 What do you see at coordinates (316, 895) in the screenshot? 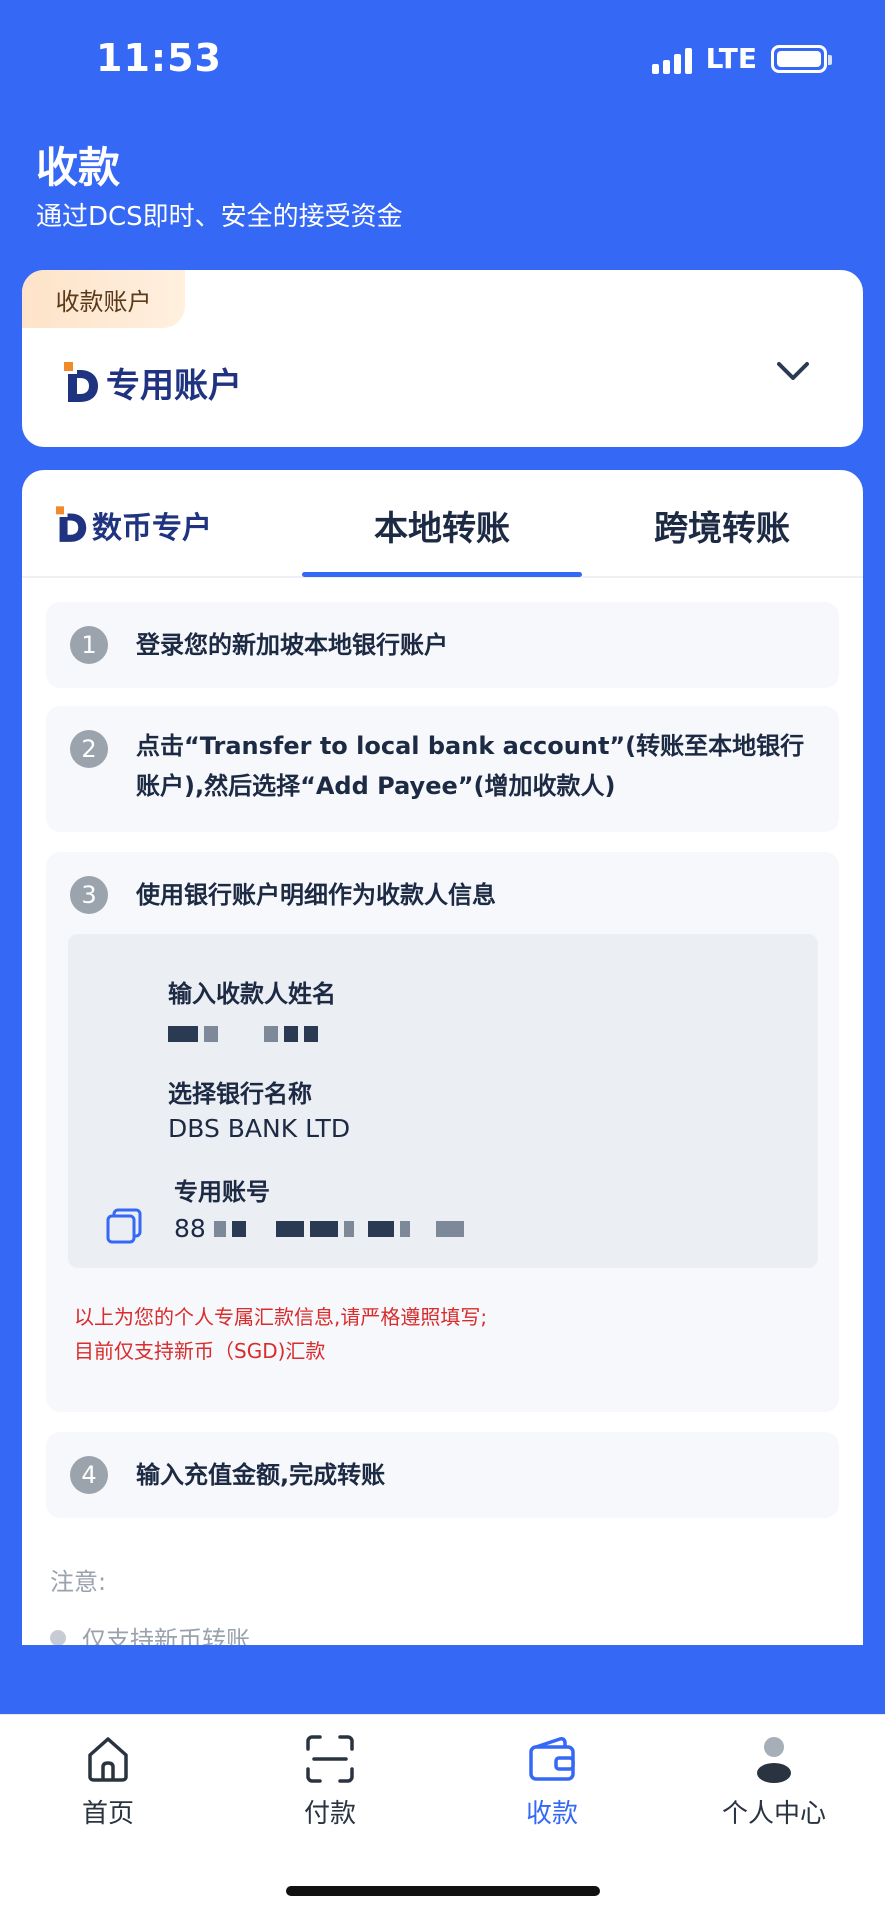
I see `step-text: 使用银行账户明细作为收款人信息` at bounding box center [316, 895].